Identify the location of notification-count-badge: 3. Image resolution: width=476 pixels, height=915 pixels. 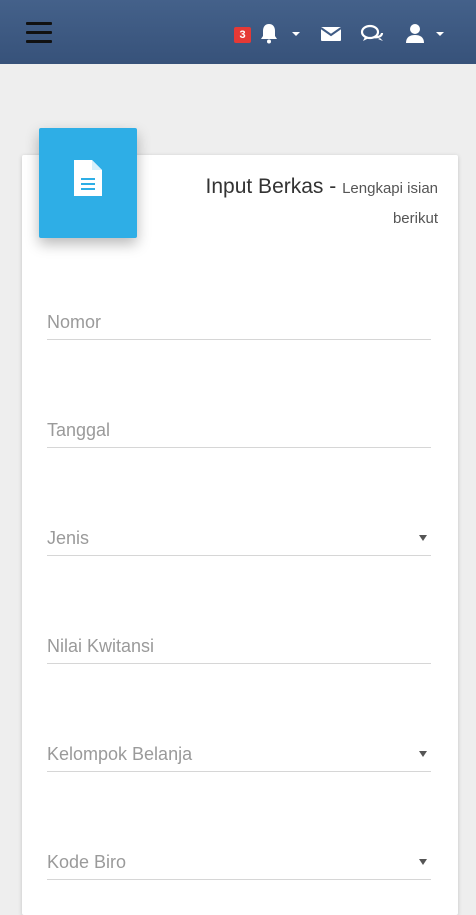
(242, 35).